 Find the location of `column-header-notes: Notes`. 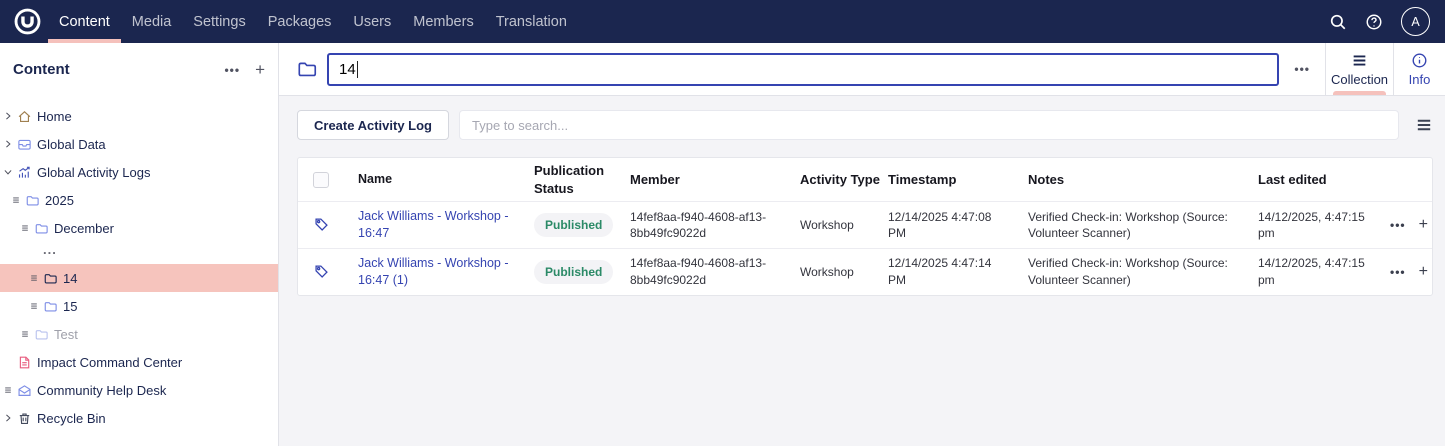

column-header-notes: Notes is located at coordinates (1046, 179).